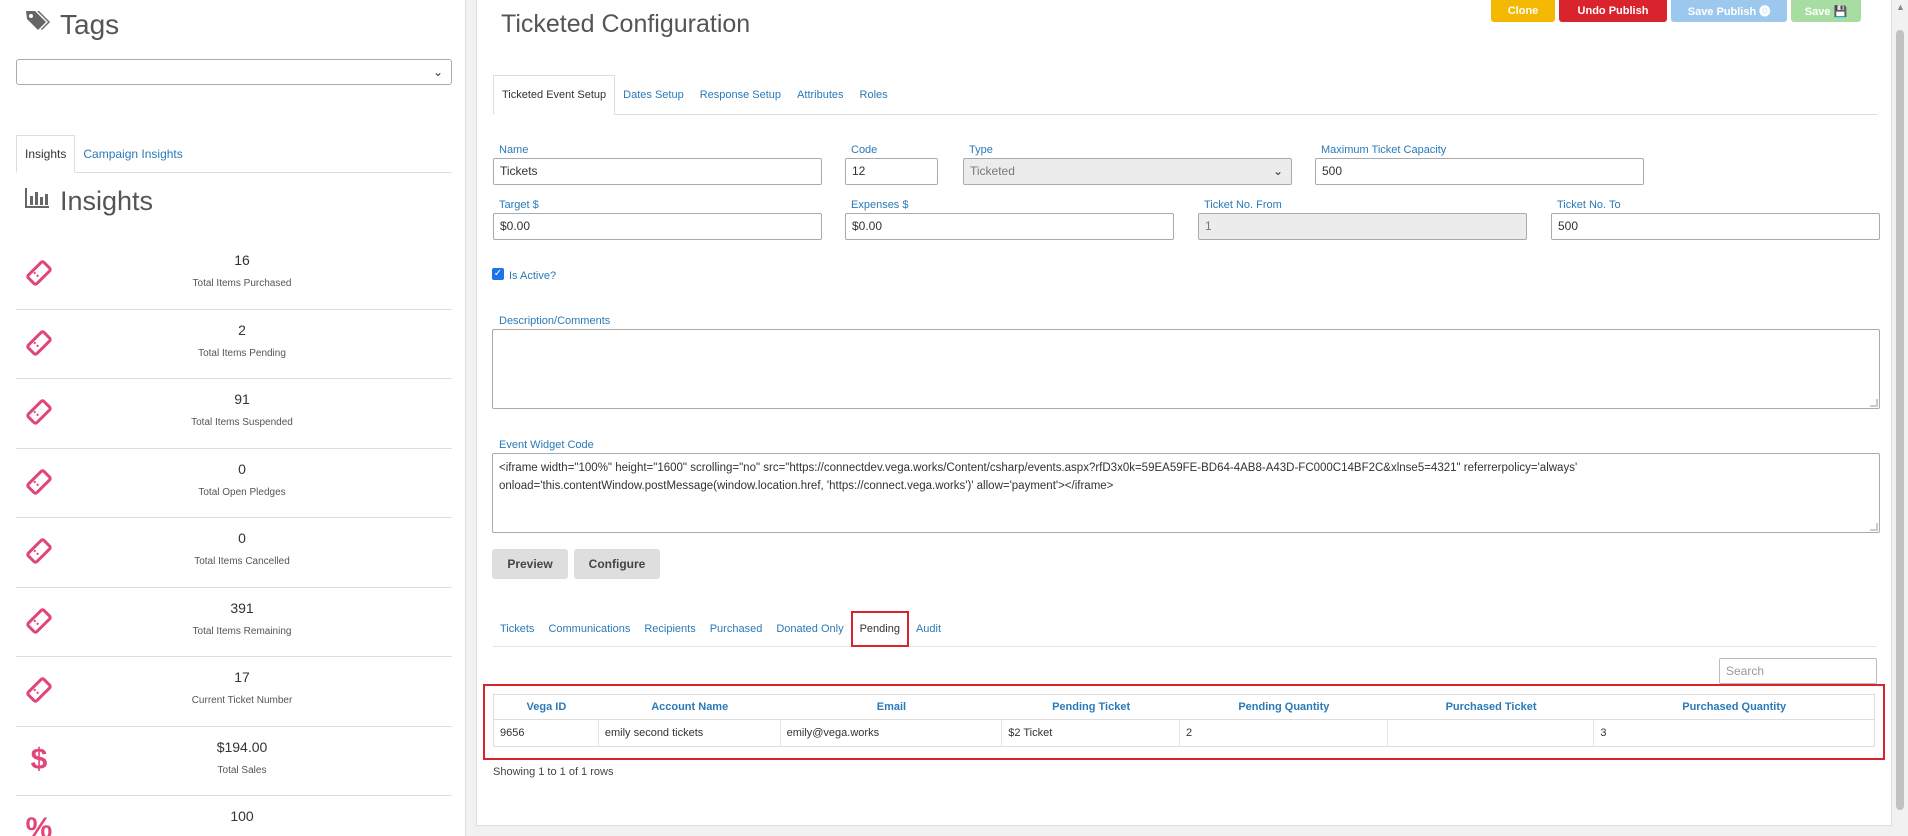  I want to click on metric-value: $194.00, so click(242, 746).